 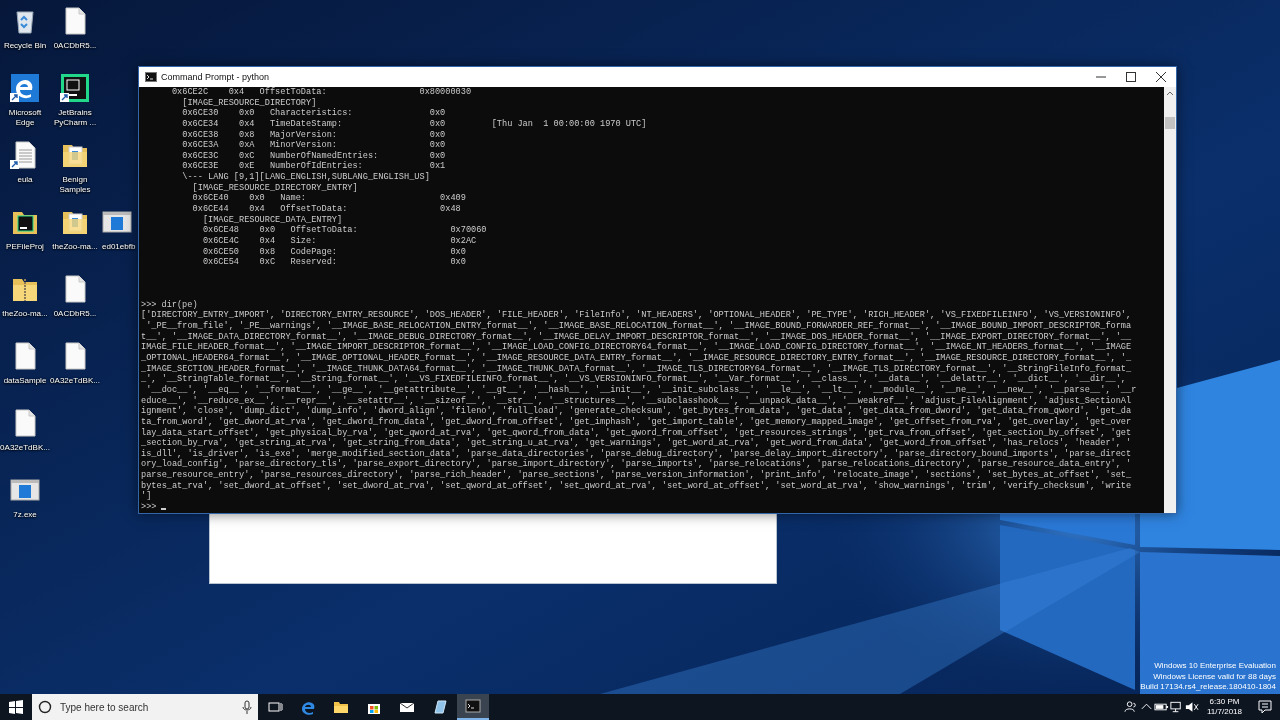 I want to click on console-line: \--- LANG [9,1][LANG_ENGLISH,SUBLANG_ENGLISH_US], so click(x=306, y=177).